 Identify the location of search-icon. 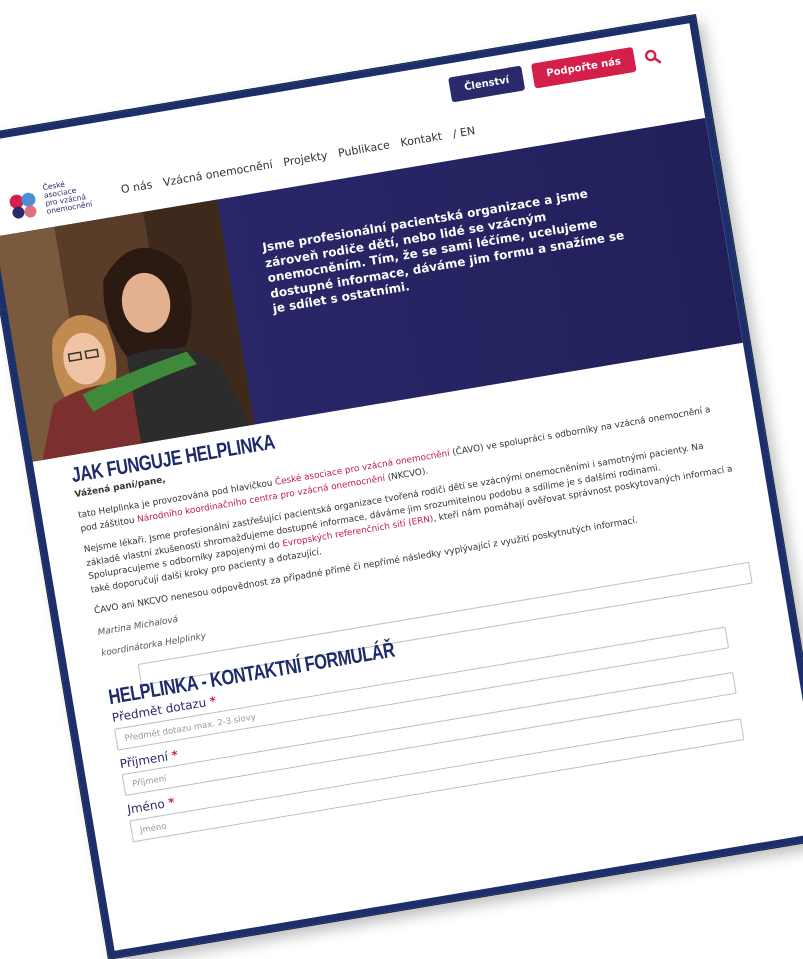
(652, 56).